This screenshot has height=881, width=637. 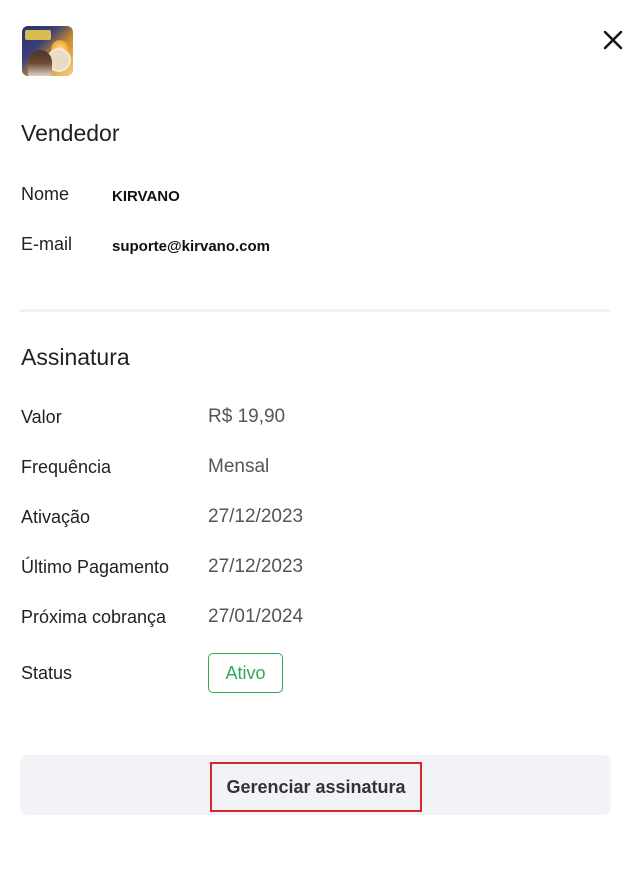 What do you see at coordinates (38, 35) in the screenshot?
I see `thumbnail-banner` at bounding box center [38, 35].